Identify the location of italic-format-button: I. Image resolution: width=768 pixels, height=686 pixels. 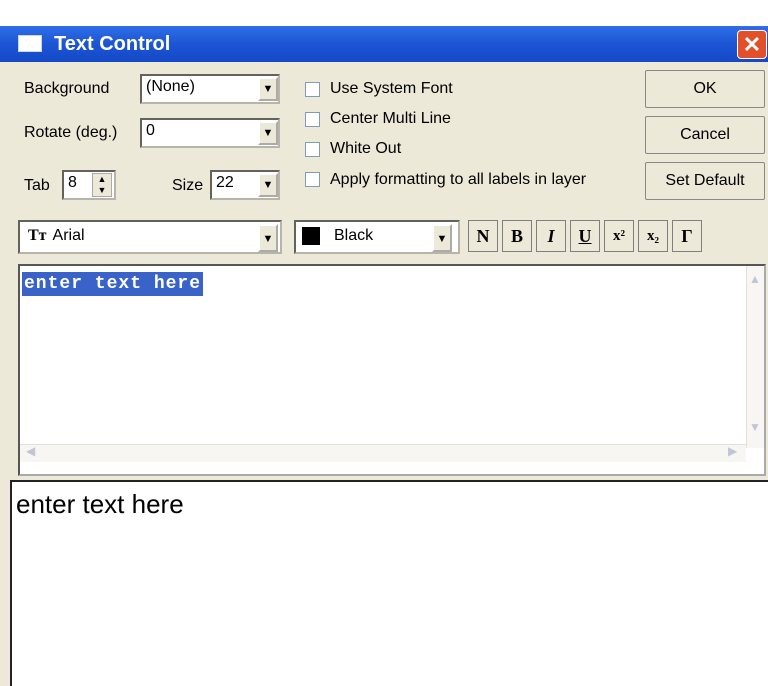
(551, 236).